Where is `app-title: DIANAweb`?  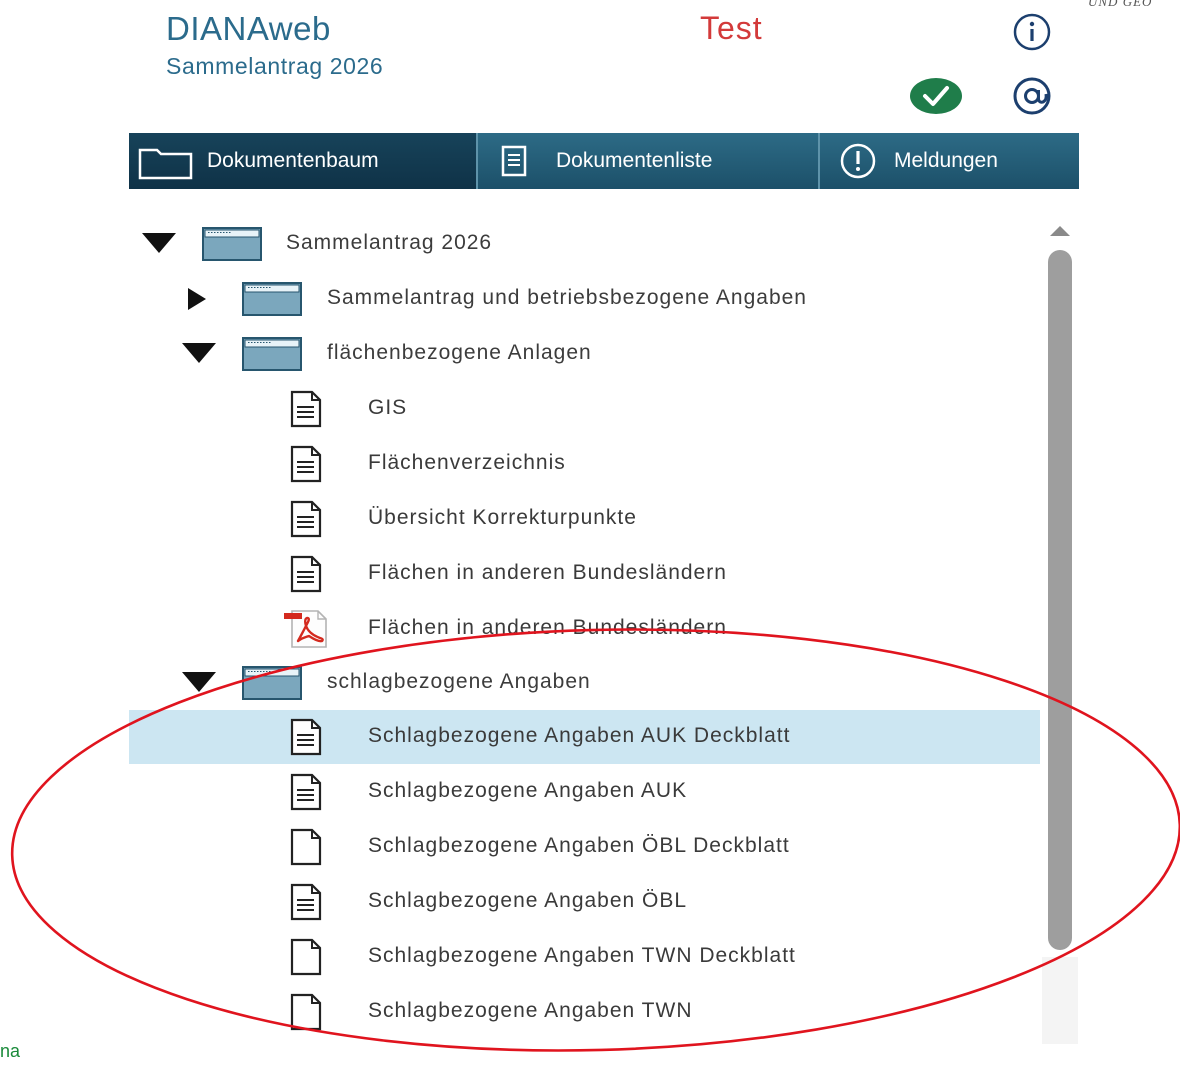
app-title: DIANAweb is located at coordinates (248, 28).